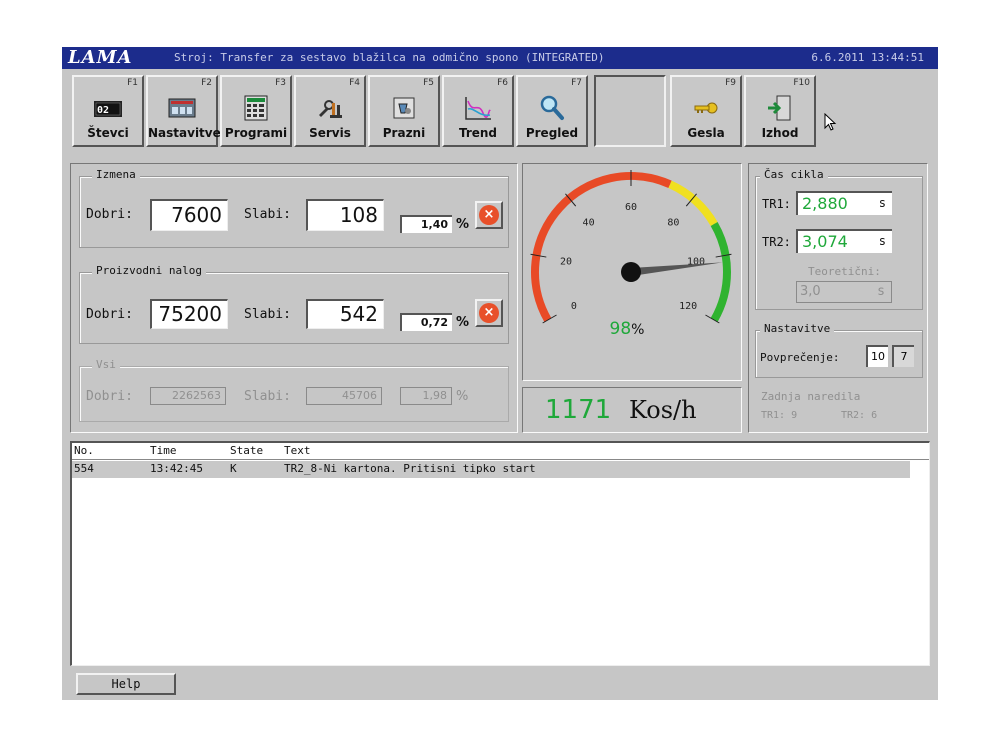 This screenshot has width=1000, height=750. Describe the element at coordinates (688, 306) in the screenshot. I see `gauge-tick-label: 120` at that location.